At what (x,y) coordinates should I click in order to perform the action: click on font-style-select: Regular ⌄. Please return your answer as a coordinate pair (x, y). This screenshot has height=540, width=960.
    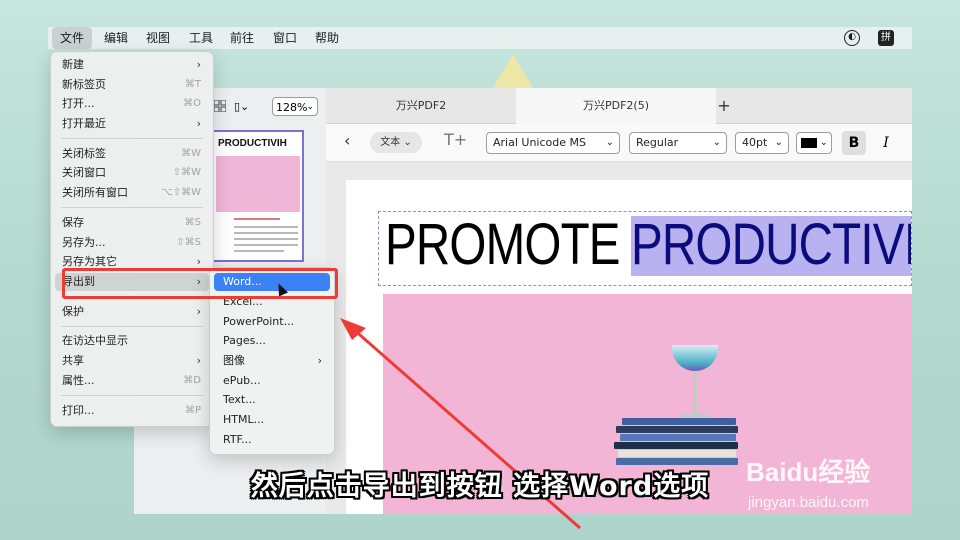
    Looking at the image, I should click on (678, 143).